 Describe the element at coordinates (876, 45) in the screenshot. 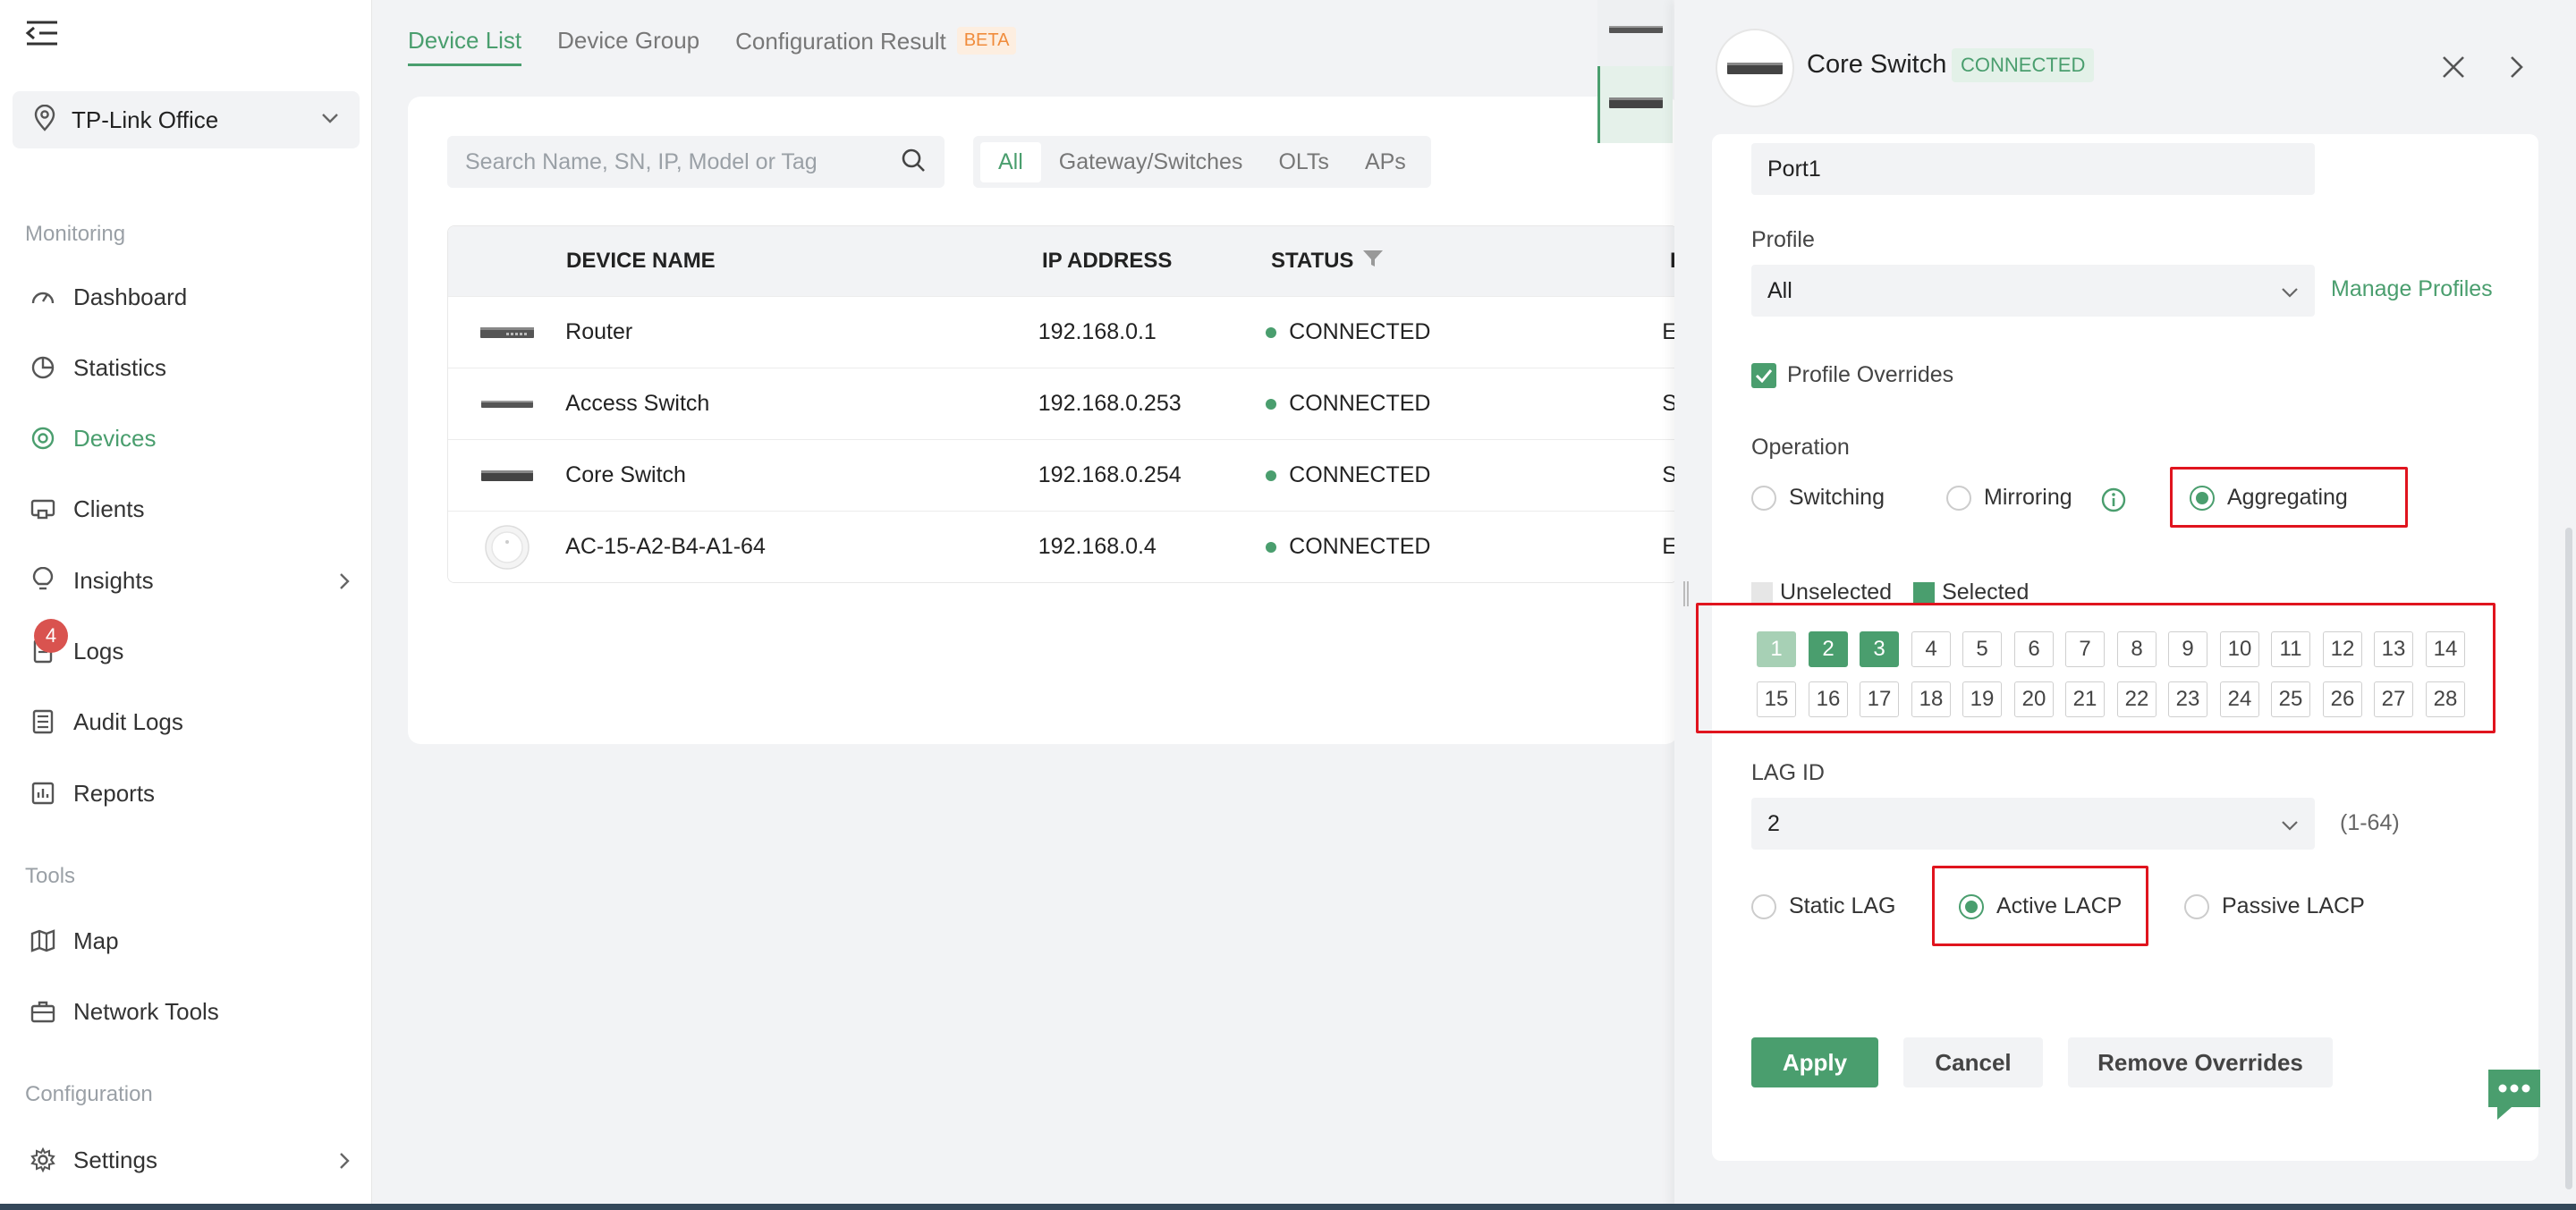

I see `tab-configuration-result: Configuration Result BETA` at that location.